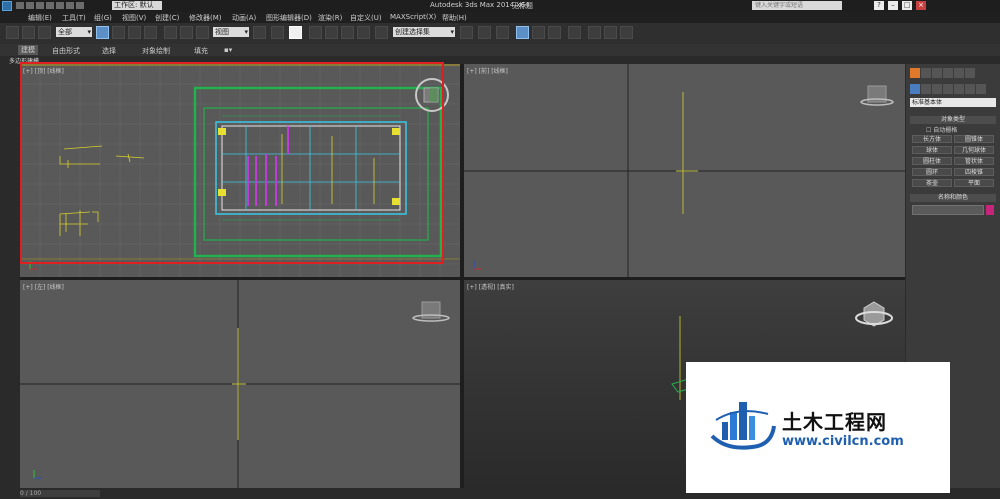  I want to click on cylinder-button: 圆柱体, so click(932, 161).